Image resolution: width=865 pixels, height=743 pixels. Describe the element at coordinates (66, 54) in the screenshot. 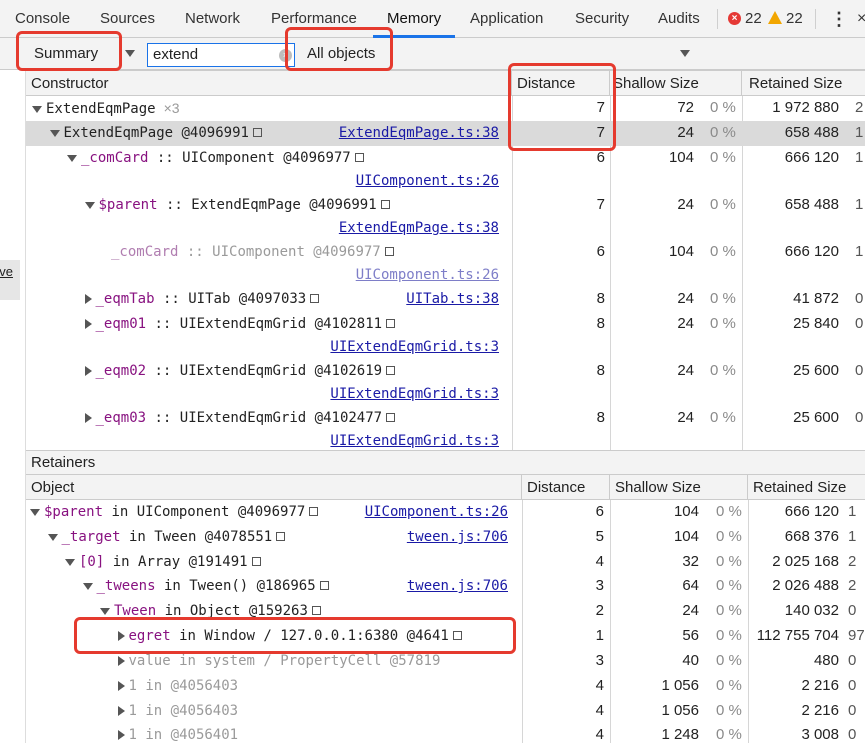

I see `view-select: Summary` at that location.